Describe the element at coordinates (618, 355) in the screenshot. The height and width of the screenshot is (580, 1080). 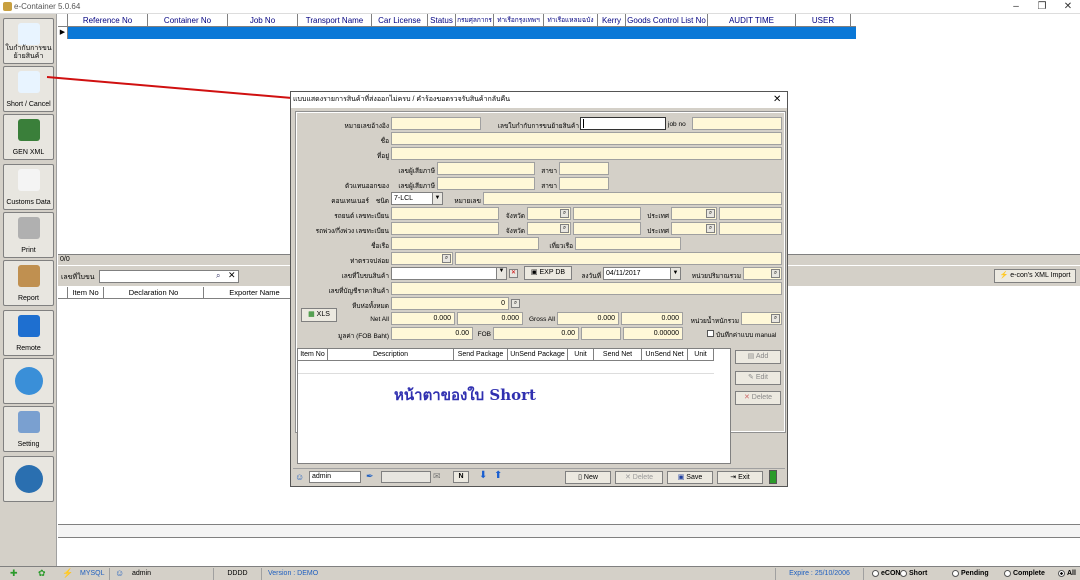
I see `column-header: Send Net` at that location.